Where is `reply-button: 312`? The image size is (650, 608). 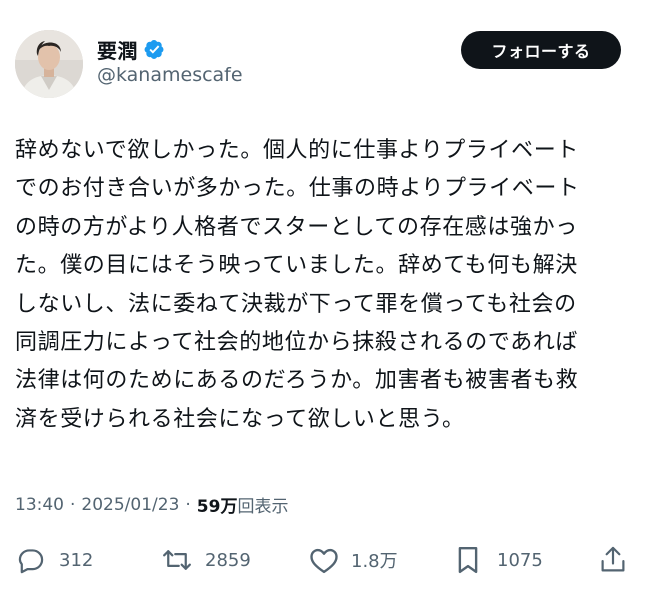
reply-button: 312 is located at coordinates (55, 560).